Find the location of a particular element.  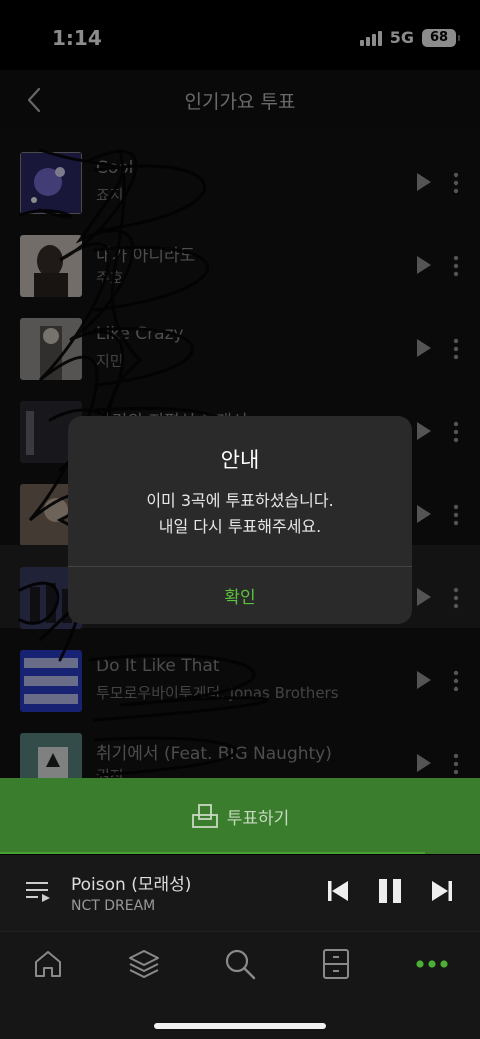

search-icon is located at coordinates (240, 964).